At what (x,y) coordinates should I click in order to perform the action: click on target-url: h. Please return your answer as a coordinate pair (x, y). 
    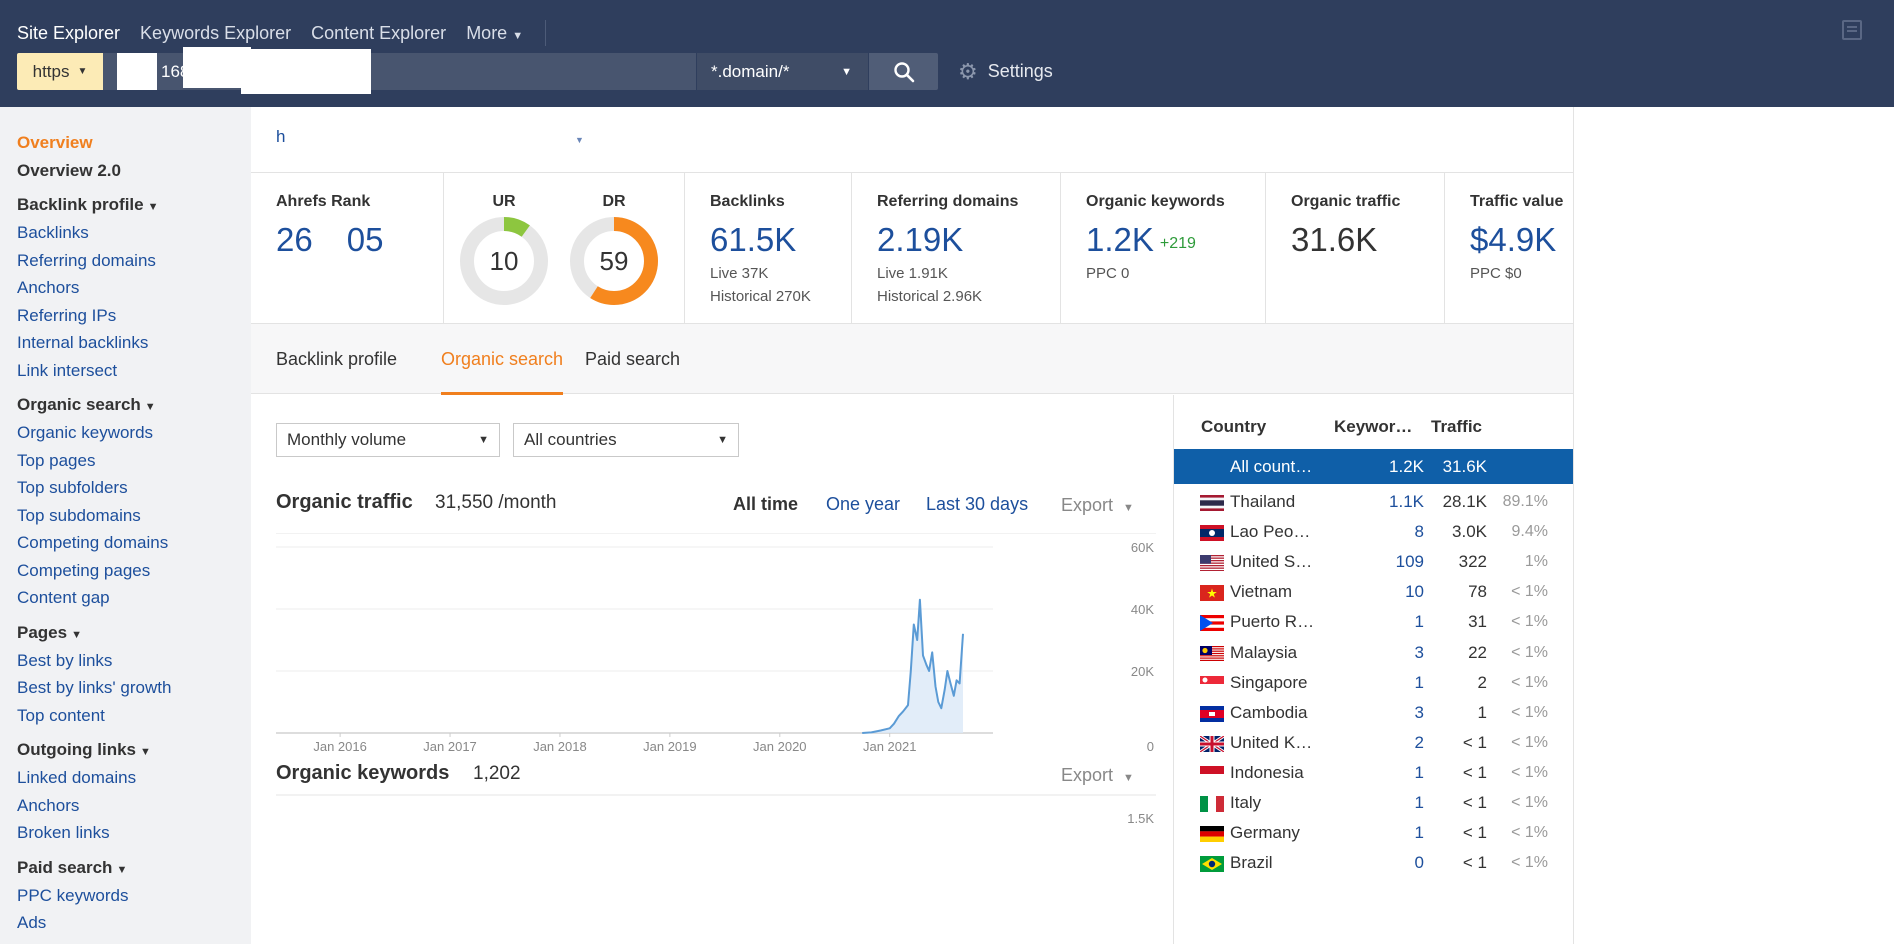
    Looking at the image, I should click on (280, 137).